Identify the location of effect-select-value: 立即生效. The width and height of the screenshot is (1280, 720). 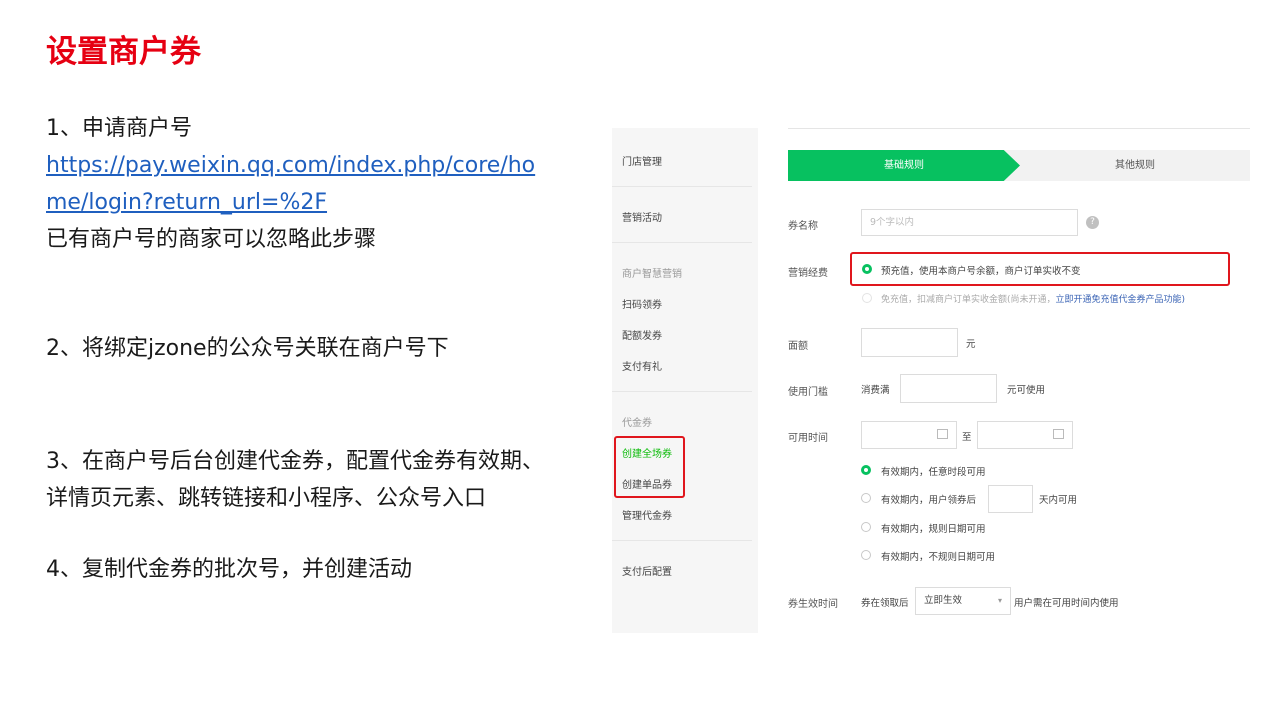
(943, 600).